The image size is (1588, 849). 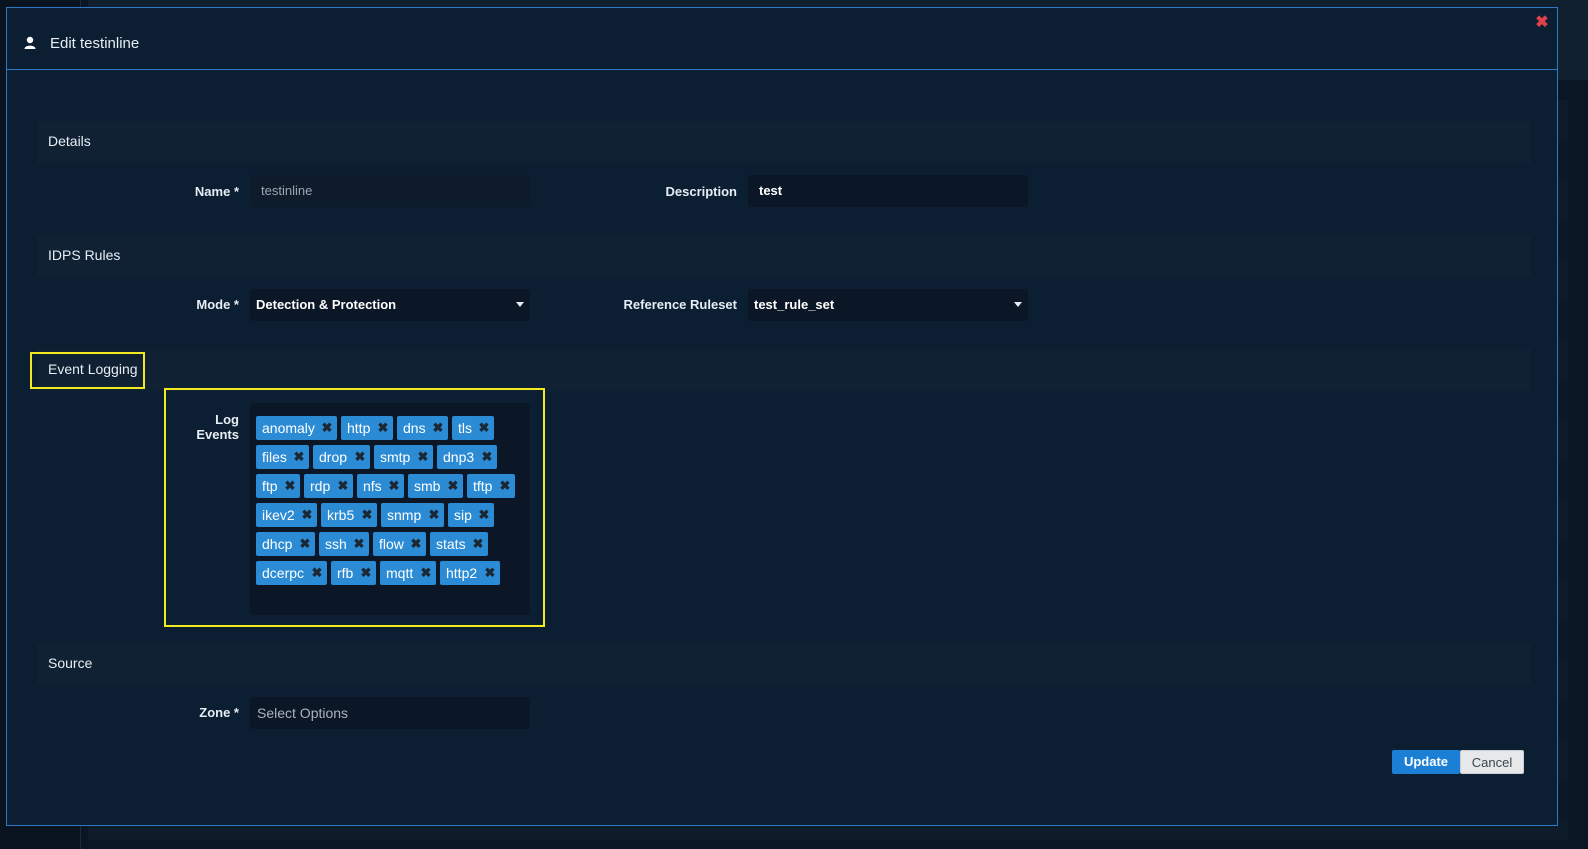 I want to click on source-section-header: Source, so click(x=784, y=664).